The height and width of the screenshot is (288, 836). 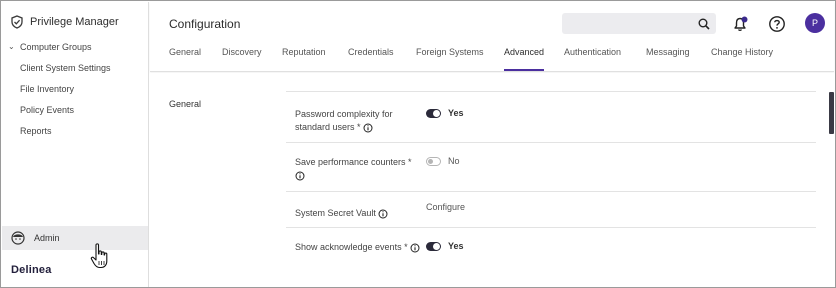 I want to click on acknowledge-events-toggle, so click(x=433, y=246).